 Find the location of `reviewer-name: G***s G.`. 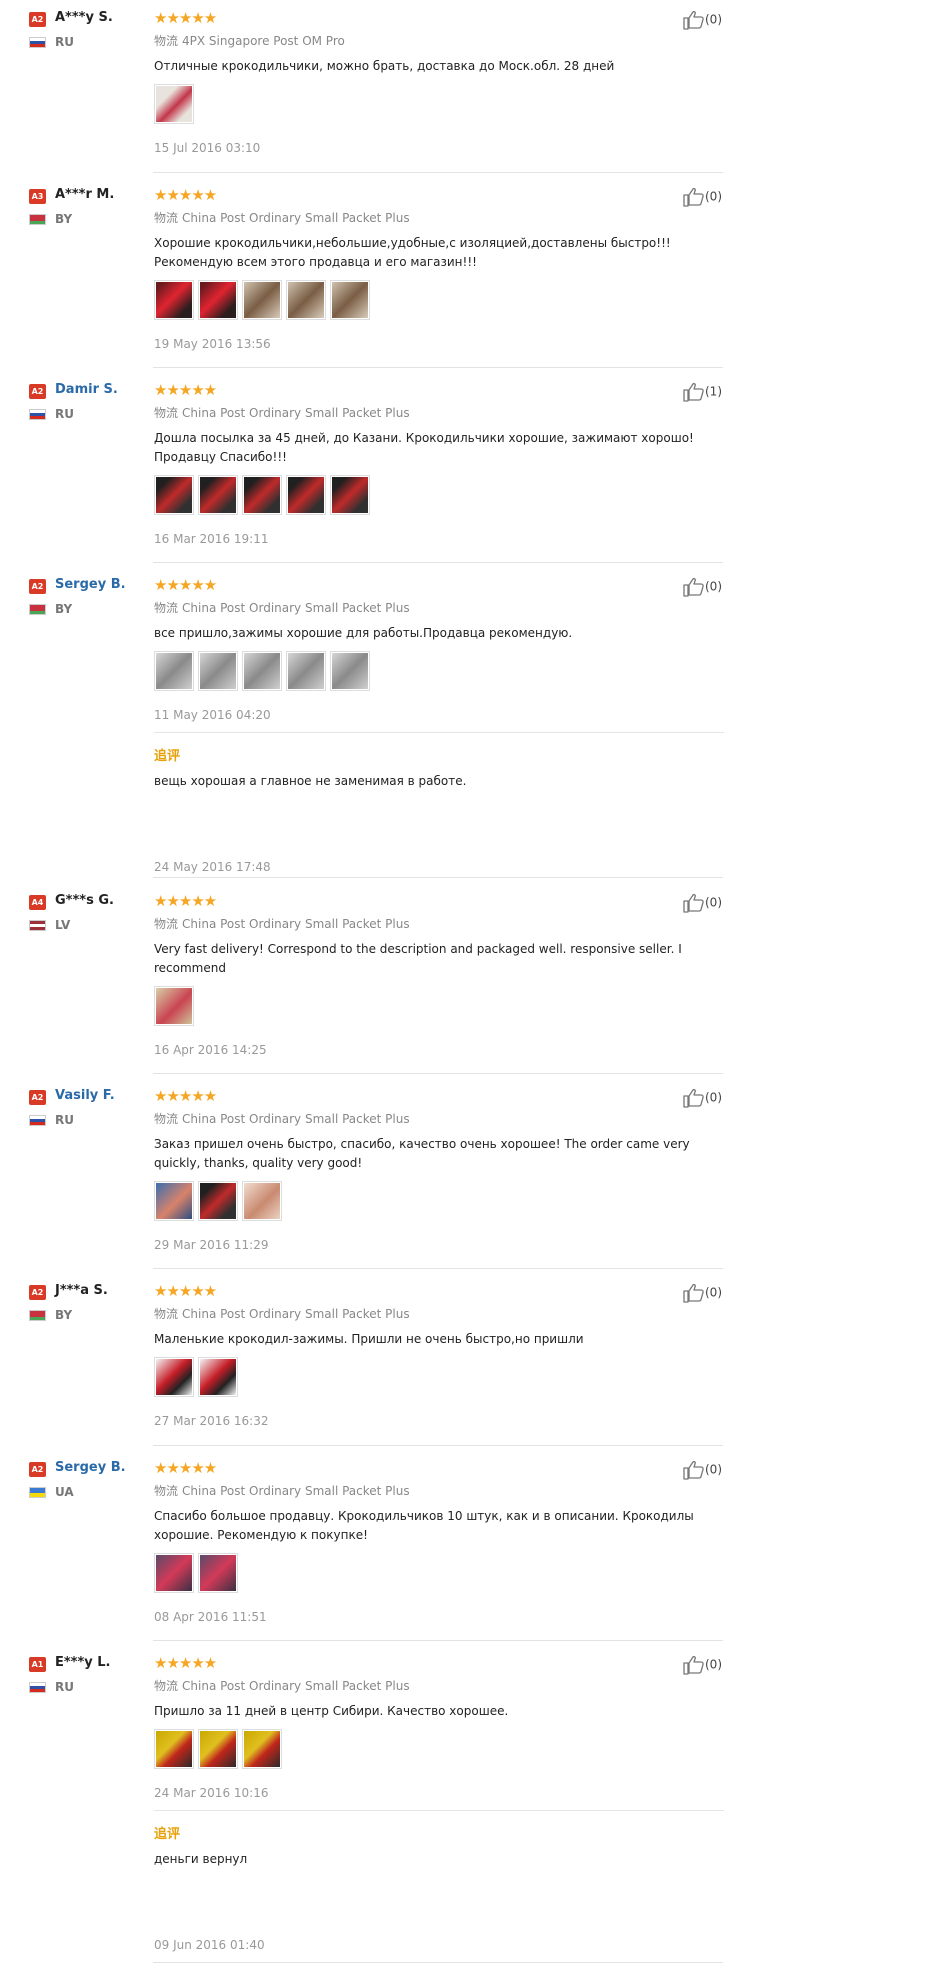

reviewer-name: G***s G. is located at coordinates (84, 900).